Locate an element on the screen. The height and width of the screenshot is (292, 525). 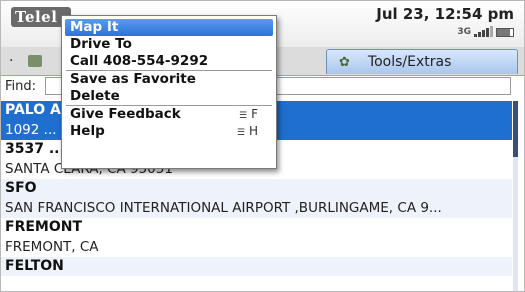
menu-item-label: Help is located at coordinates (87, 131).